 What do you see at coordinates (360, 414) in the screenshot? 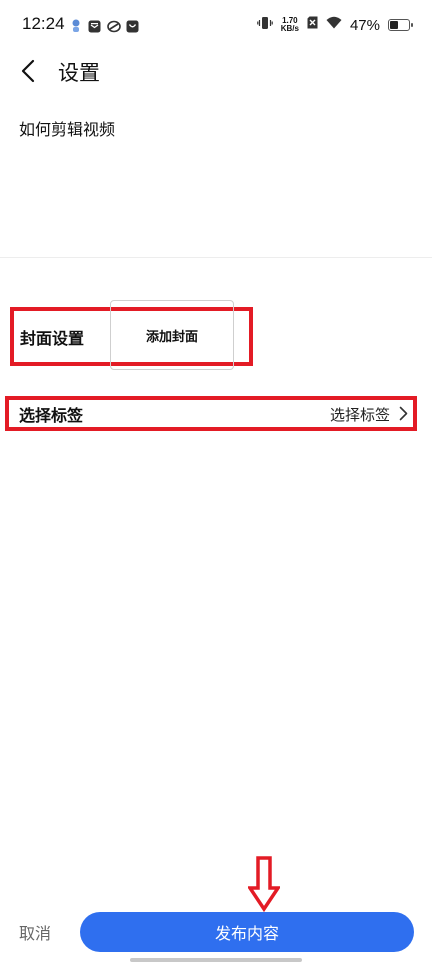
I see `select-tag-value: 选择标签` at bounding box center [360, 414].